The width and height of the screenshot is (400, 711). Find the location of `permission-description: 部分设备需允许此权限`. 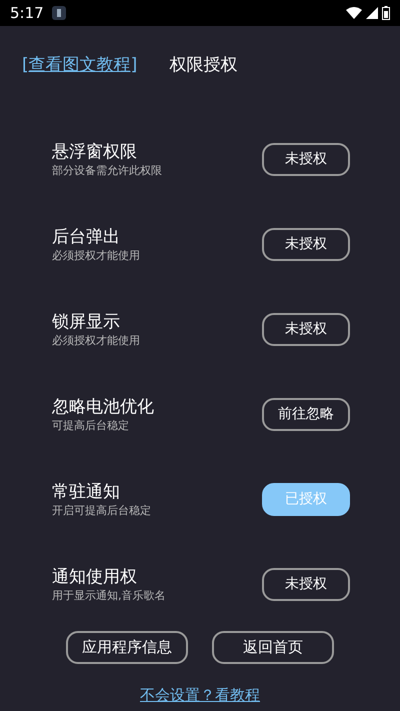

permission-description: 部分设备需允许此权限 is located at coordinates (107, 170).